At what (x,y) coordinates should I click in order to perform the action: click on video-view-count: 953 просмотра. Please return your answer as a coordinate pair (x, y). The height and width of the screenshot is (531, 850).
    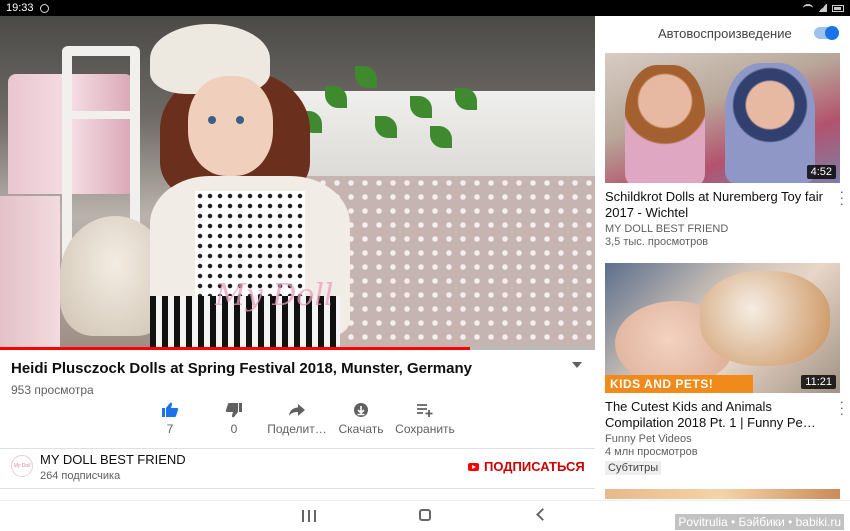
    Looking at the image, I should click on (52, 390).